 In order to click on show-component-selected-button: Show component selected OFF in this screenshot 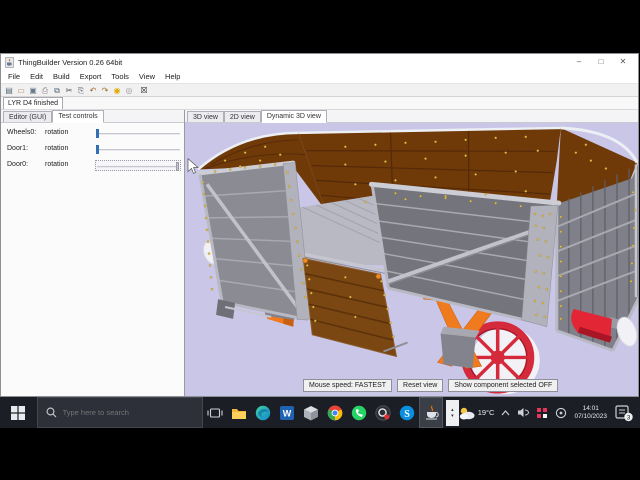, I will do `click(503, 385)`.